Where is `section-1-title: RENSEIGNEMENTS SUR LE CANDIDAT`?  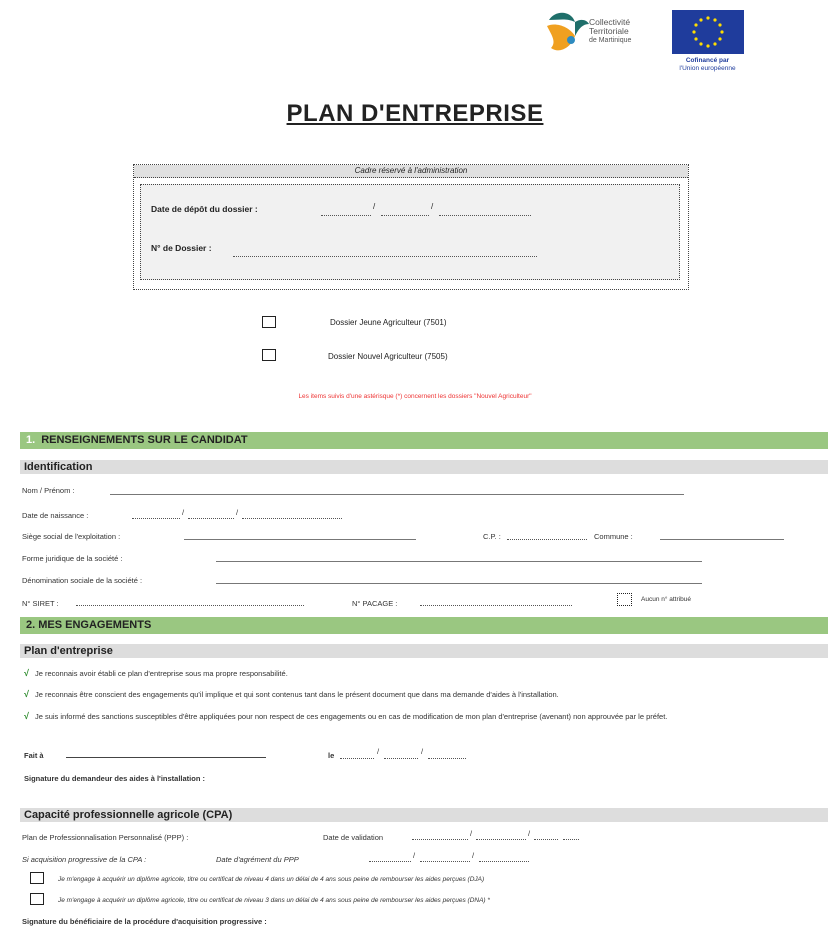
section-1-title: RENSEIGNEMENTS SUR LE CANDIDAT is located at coordinates (144, 440).